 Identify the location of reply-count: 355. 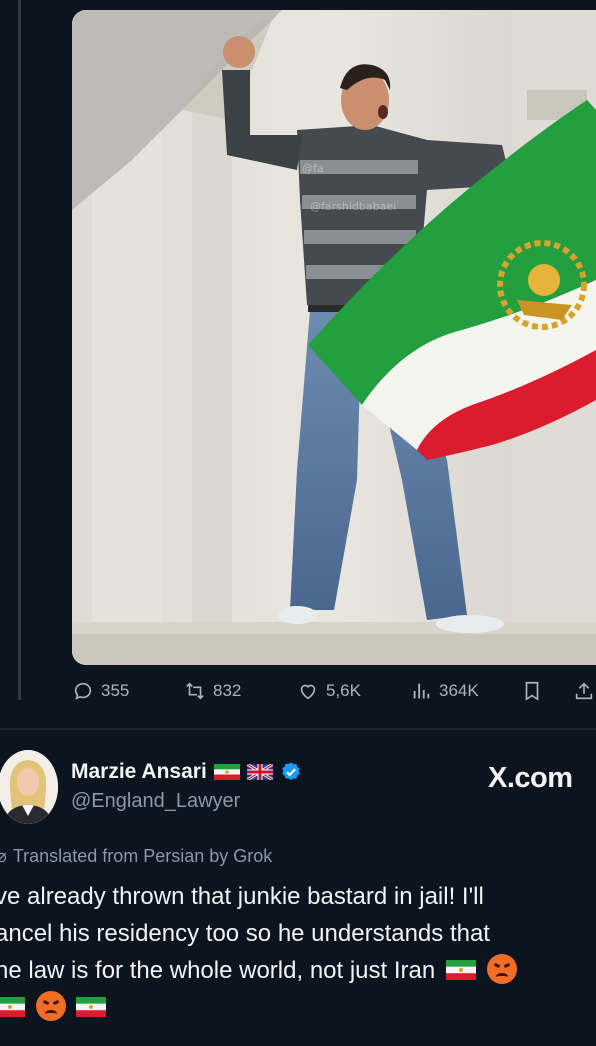
(115, 690).